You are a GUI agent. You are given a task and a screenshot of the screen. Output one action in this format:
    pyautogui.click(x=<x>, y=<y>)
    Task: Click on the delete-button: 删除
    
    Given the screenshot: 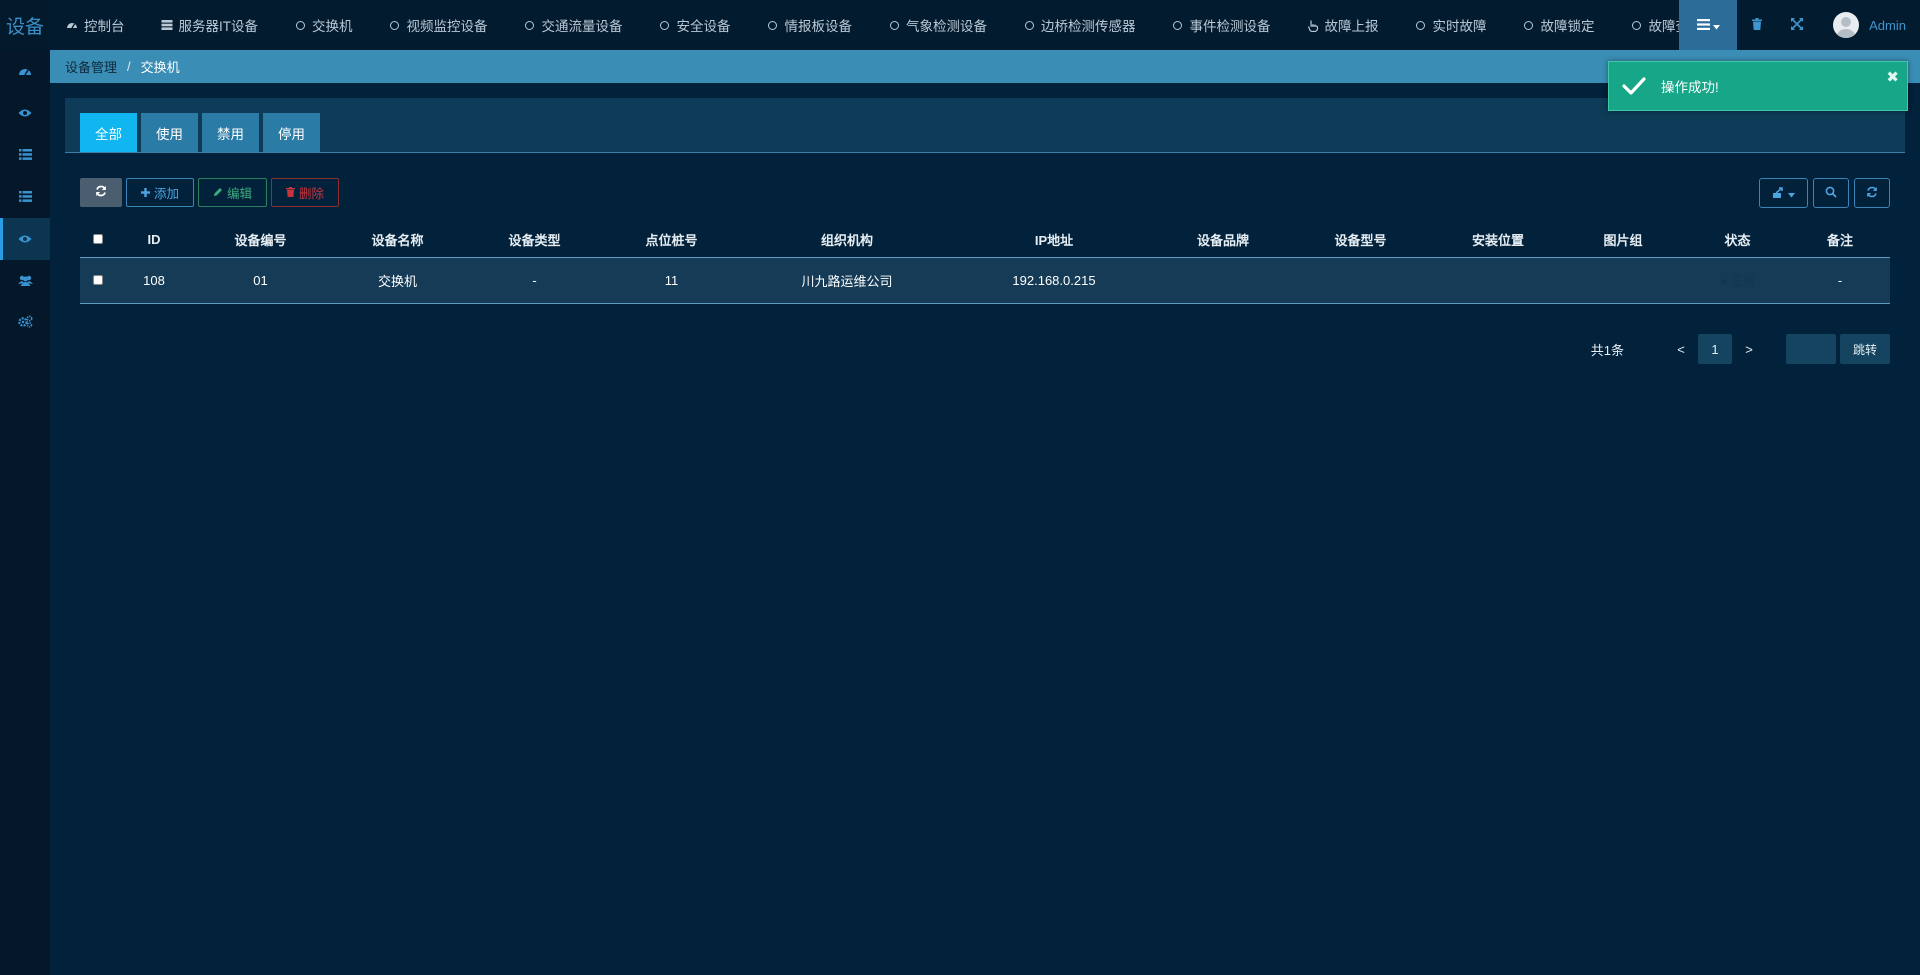 What is the action you would take?
    pyautogui.click(x=305, y=192)
    